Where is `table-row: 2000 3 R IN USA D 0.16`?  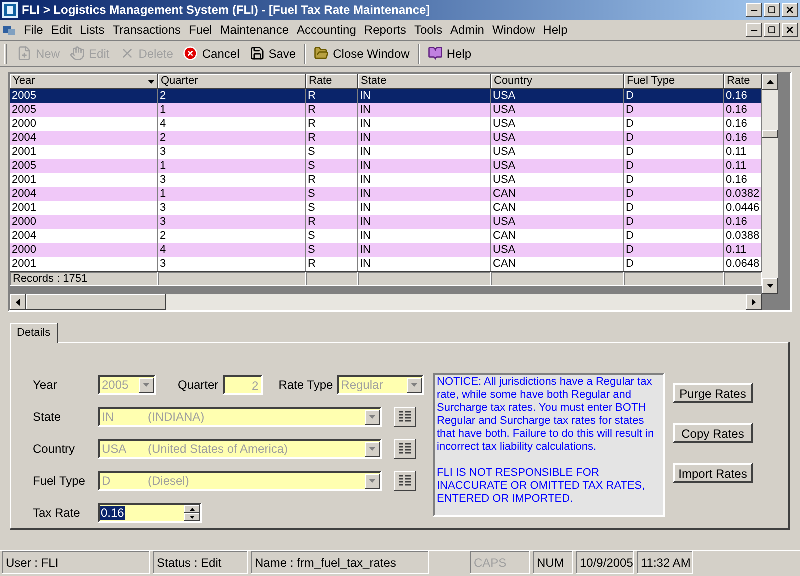
table-row: 2000 3 R IN USA D 0.16 is located at coordinates (386, 222).